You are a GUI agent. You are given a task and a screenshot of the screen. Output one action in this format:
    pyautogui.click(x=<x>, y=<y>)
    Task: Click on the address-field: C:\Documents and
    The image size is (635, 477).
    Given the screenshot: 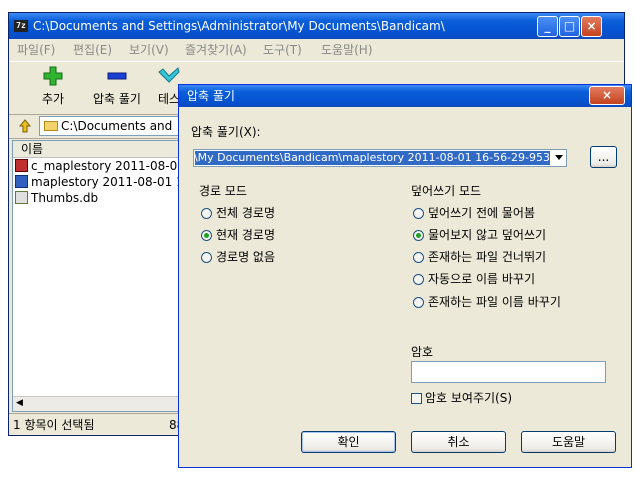 What is the action you would take?
    pyautogui.click(x=115, y=126)
    